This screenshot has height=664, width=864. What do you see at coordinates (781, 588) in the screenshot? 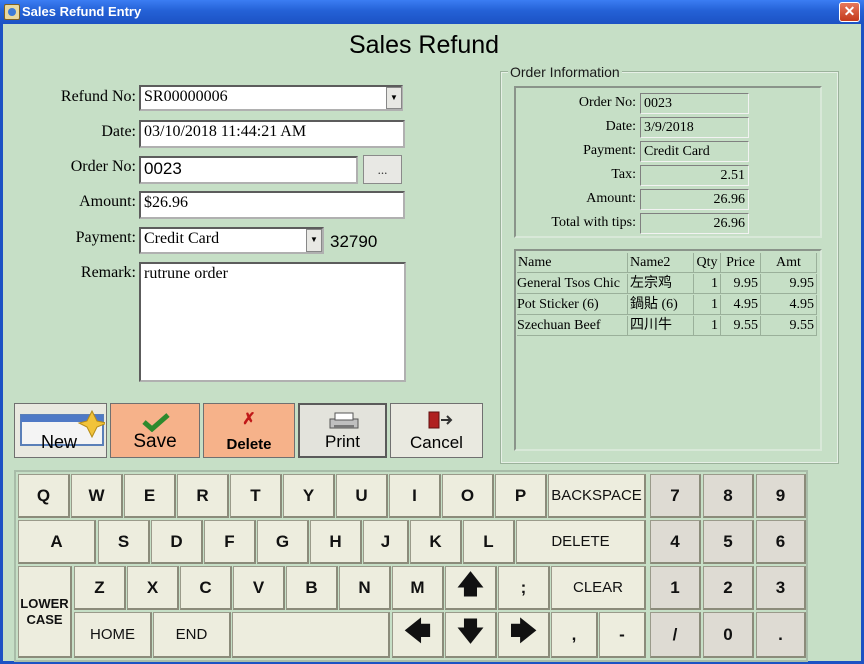
I see `key-3: 3` at bounding box center [781, 588].